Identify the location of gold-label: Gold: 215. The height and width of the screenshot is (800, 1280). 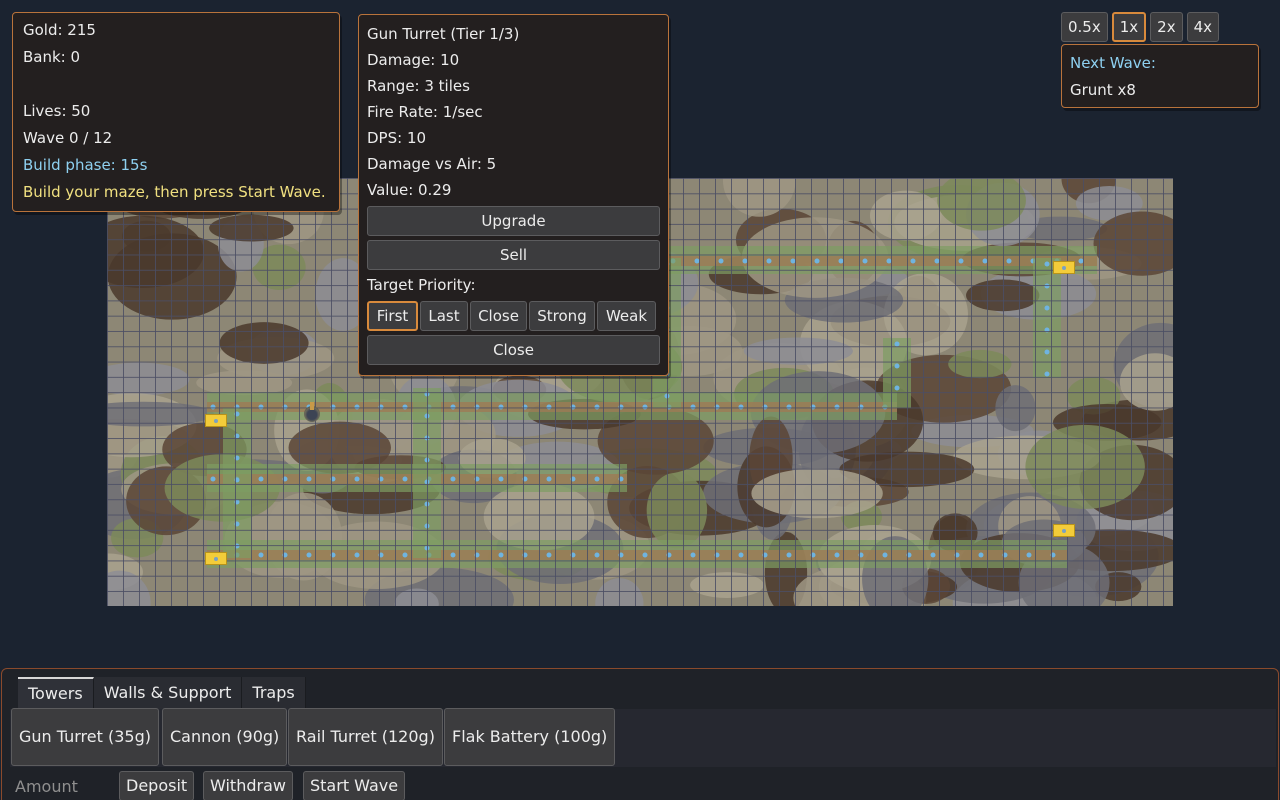
(59, 30).